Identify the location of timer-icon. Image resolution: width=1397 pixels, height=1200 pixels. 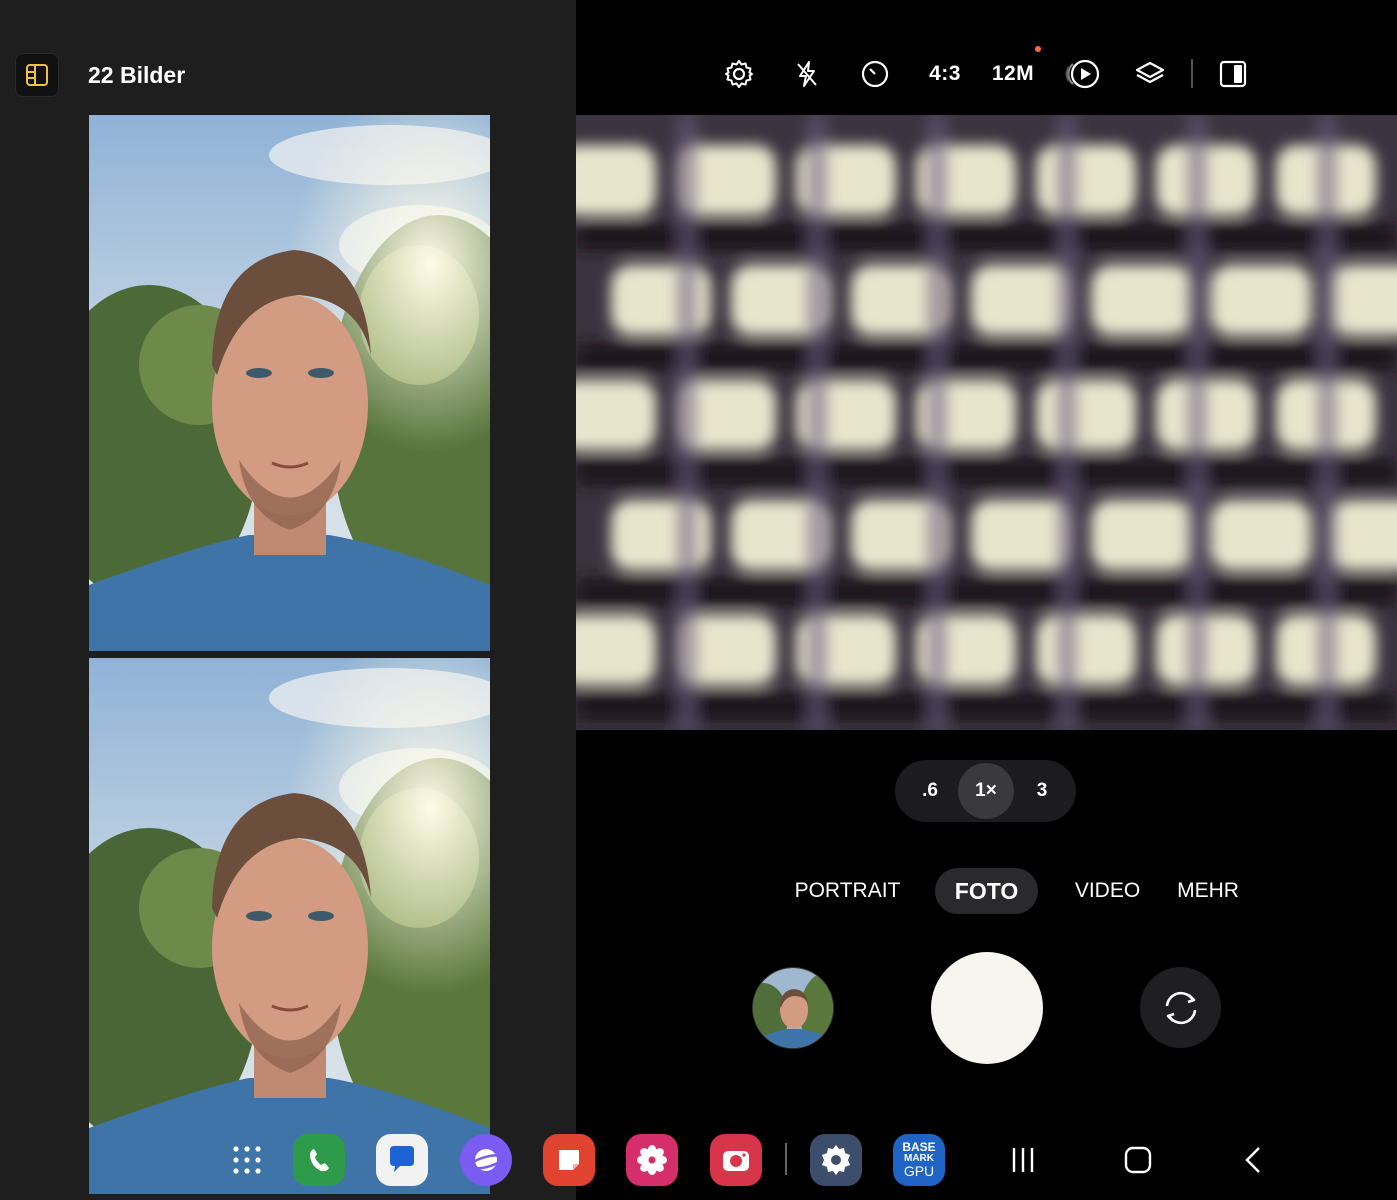
(875, 74).